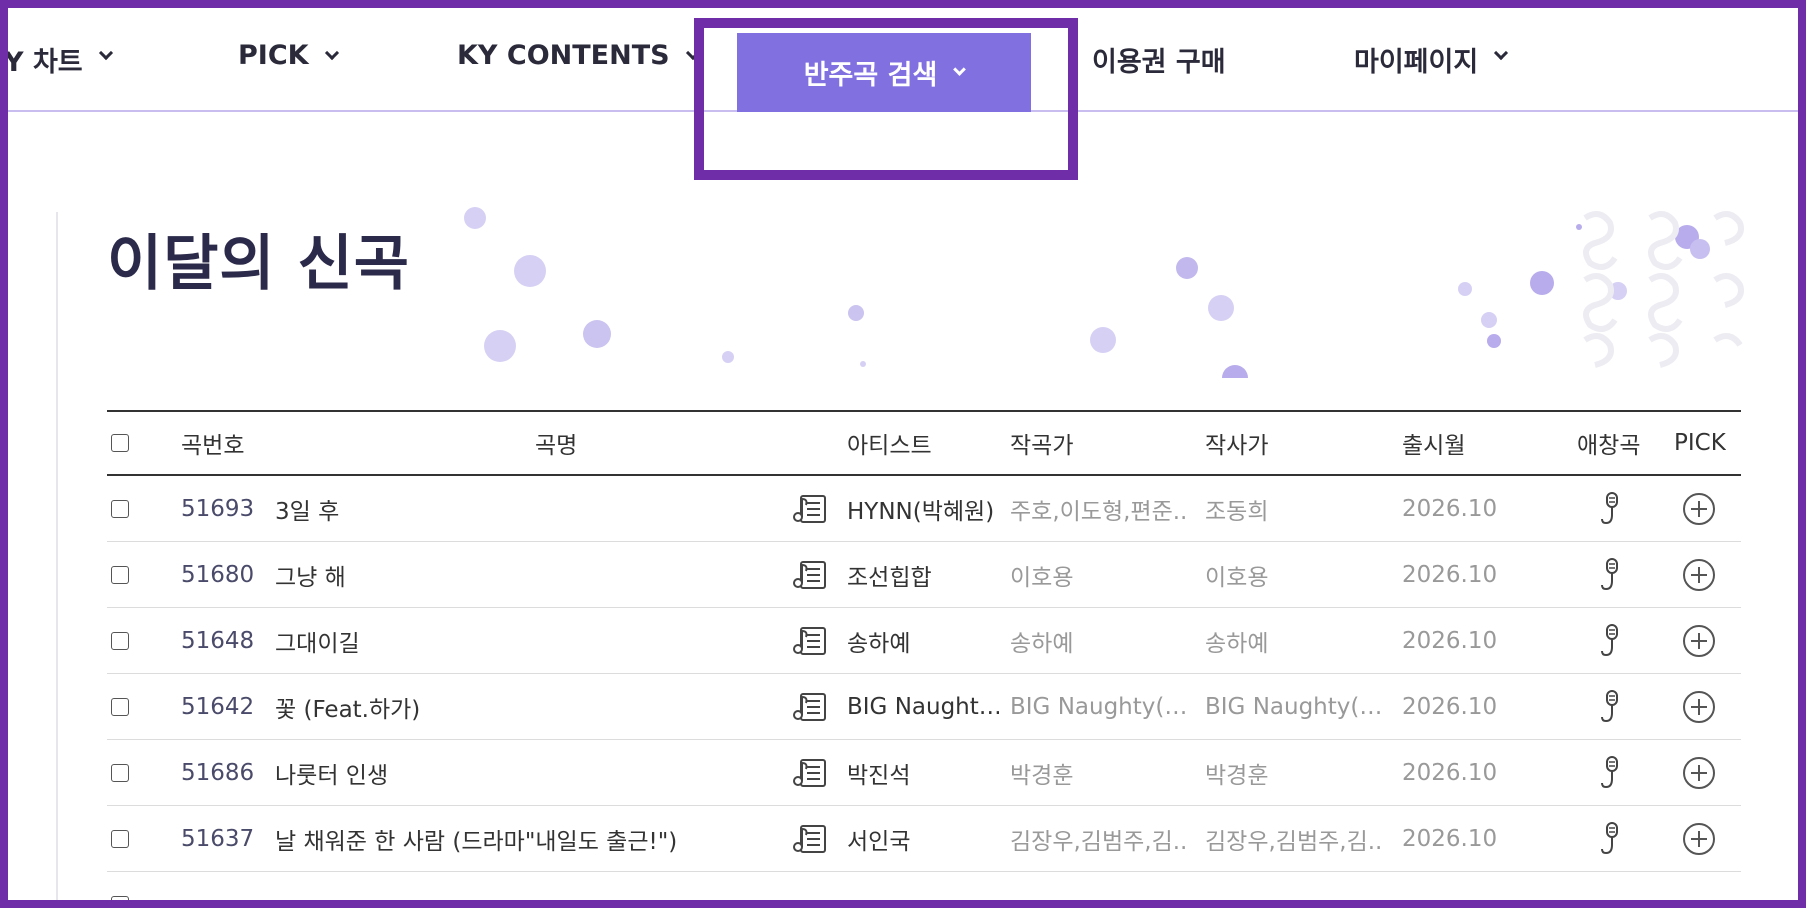 The height and width of the screenshot is (908, 1806). What do you see at coordinates (1294, 841) in the screenshot?
I see `song-lyricist: 김장우,김범주,김..` at bounding box center [1294, 841].